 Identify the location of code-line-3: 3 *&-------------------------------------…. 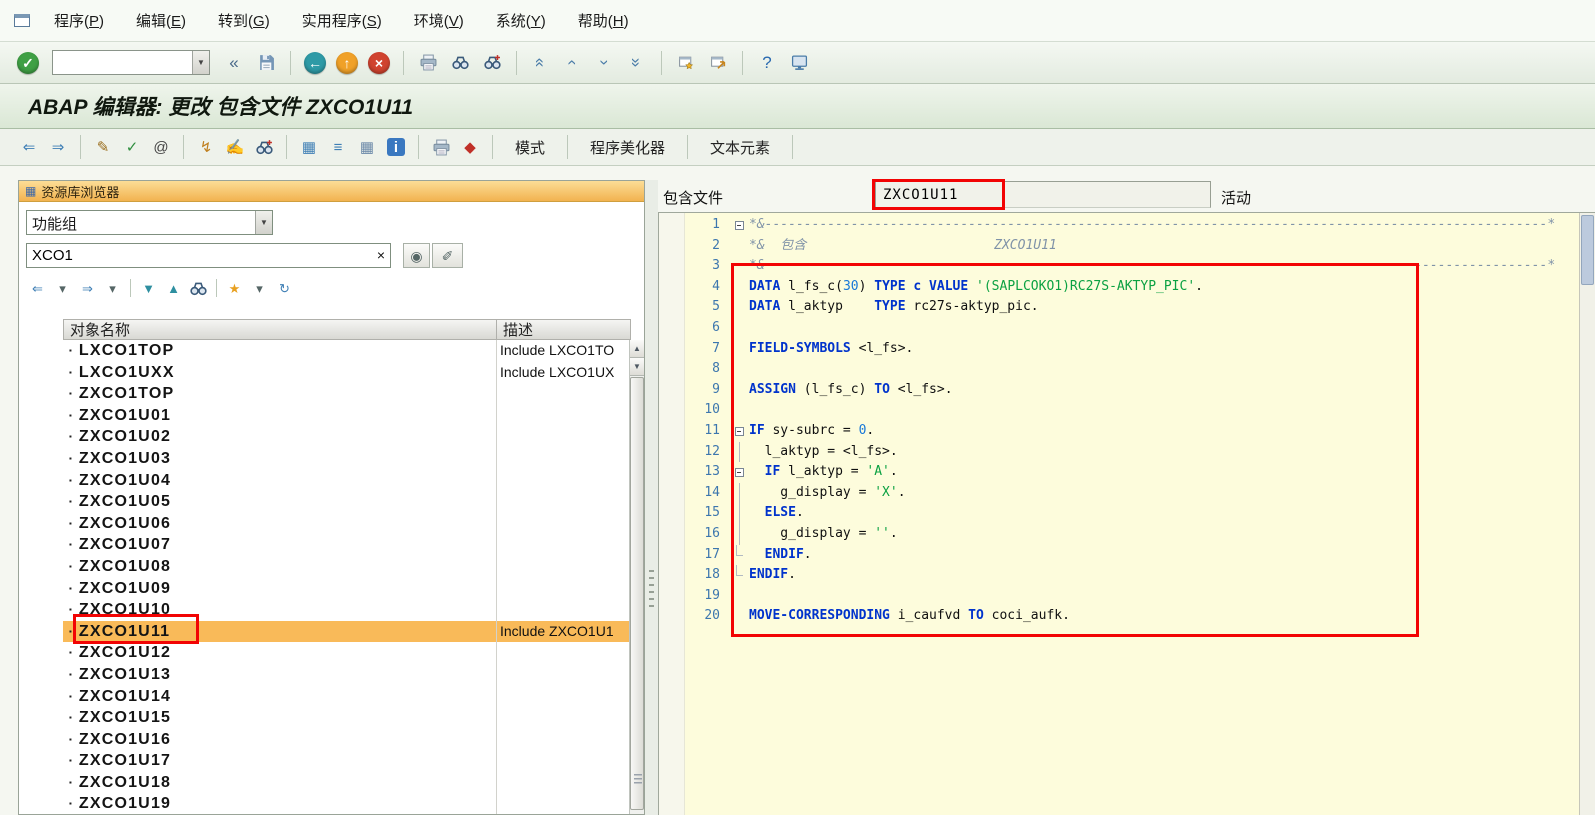
(1132, 266).